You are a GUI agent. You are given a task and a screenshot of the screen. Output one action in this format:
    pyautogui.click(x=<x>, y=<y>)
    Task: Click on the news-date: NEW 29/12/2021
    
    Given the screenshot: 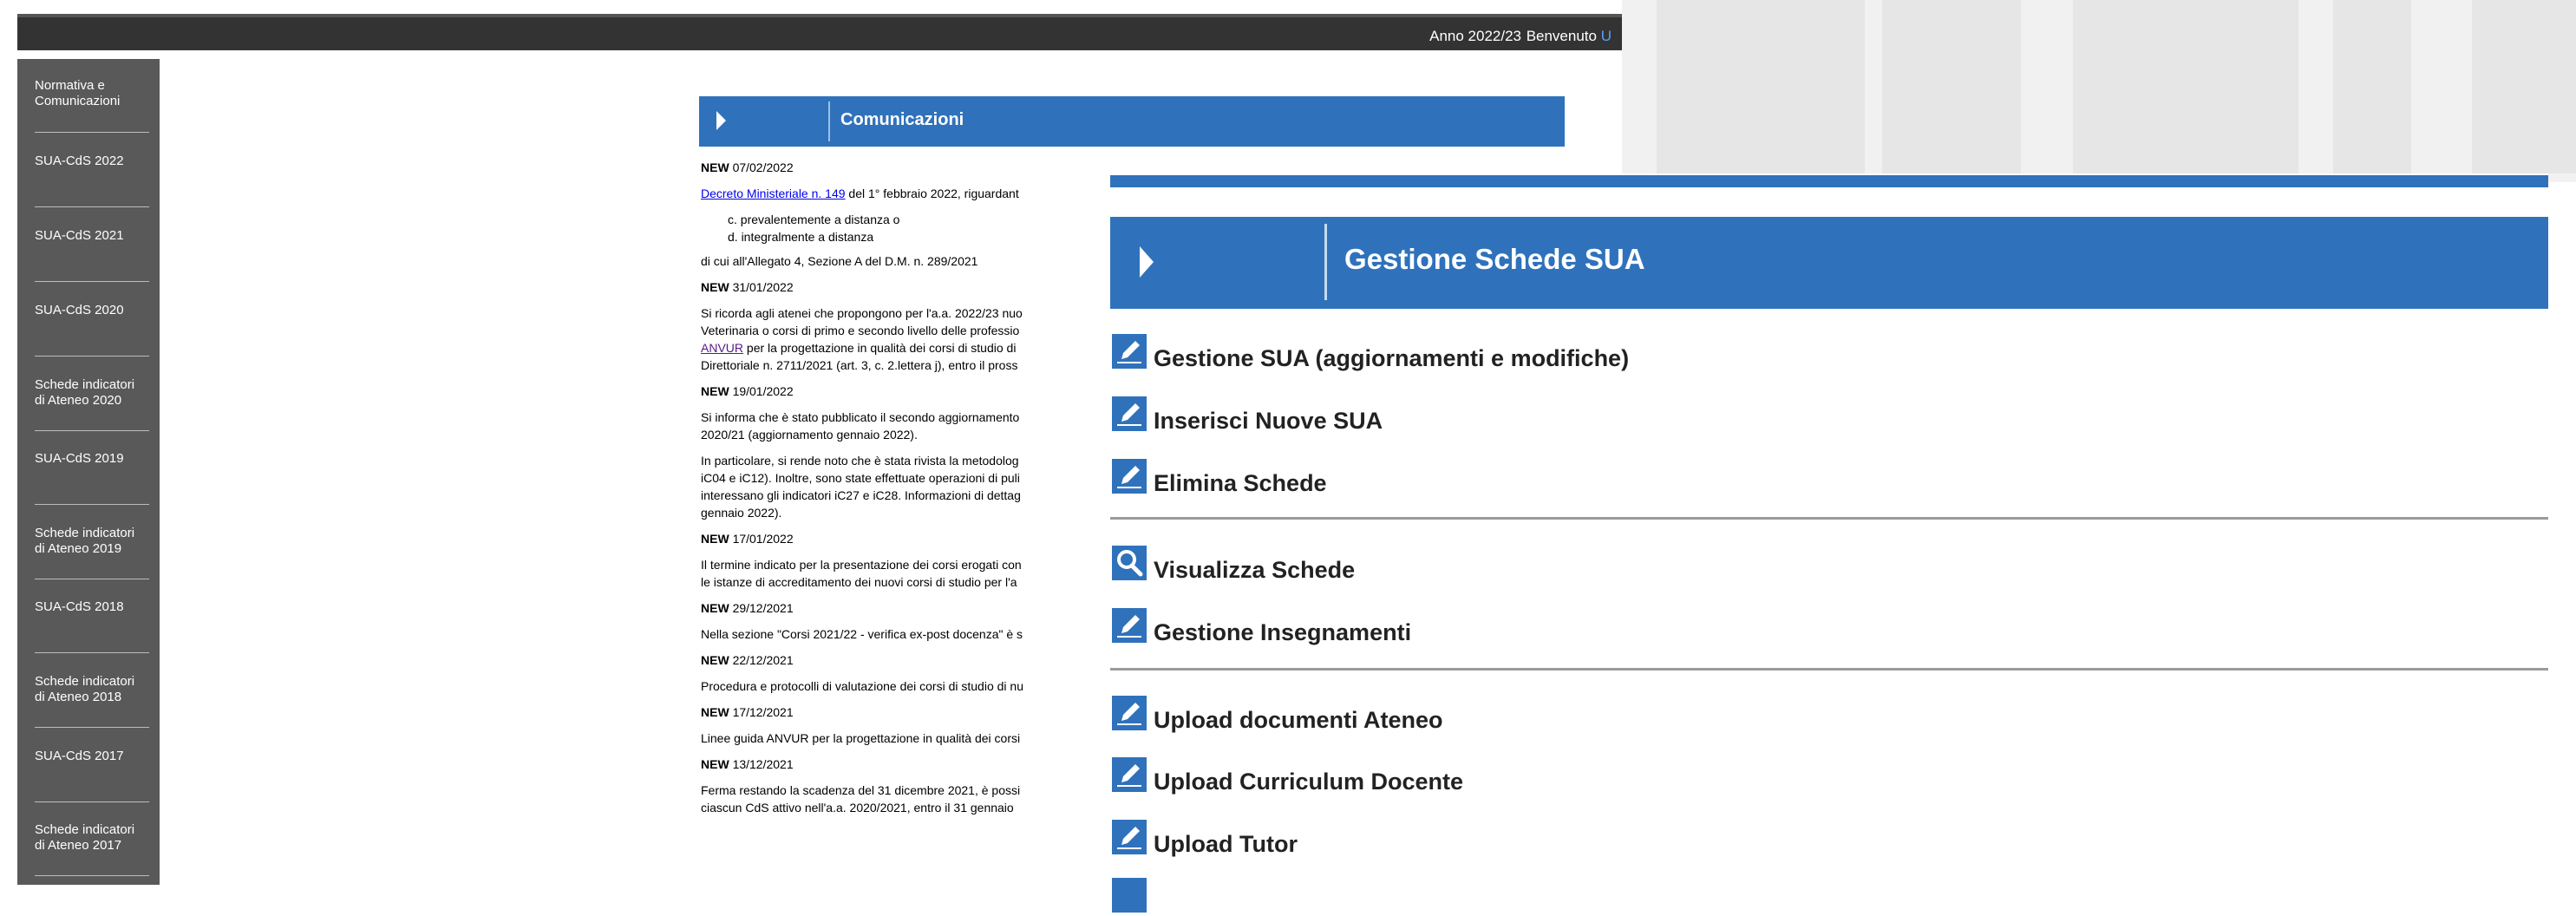 What is the action you would take?
    pyautogui.click(x=877, y=608)
    